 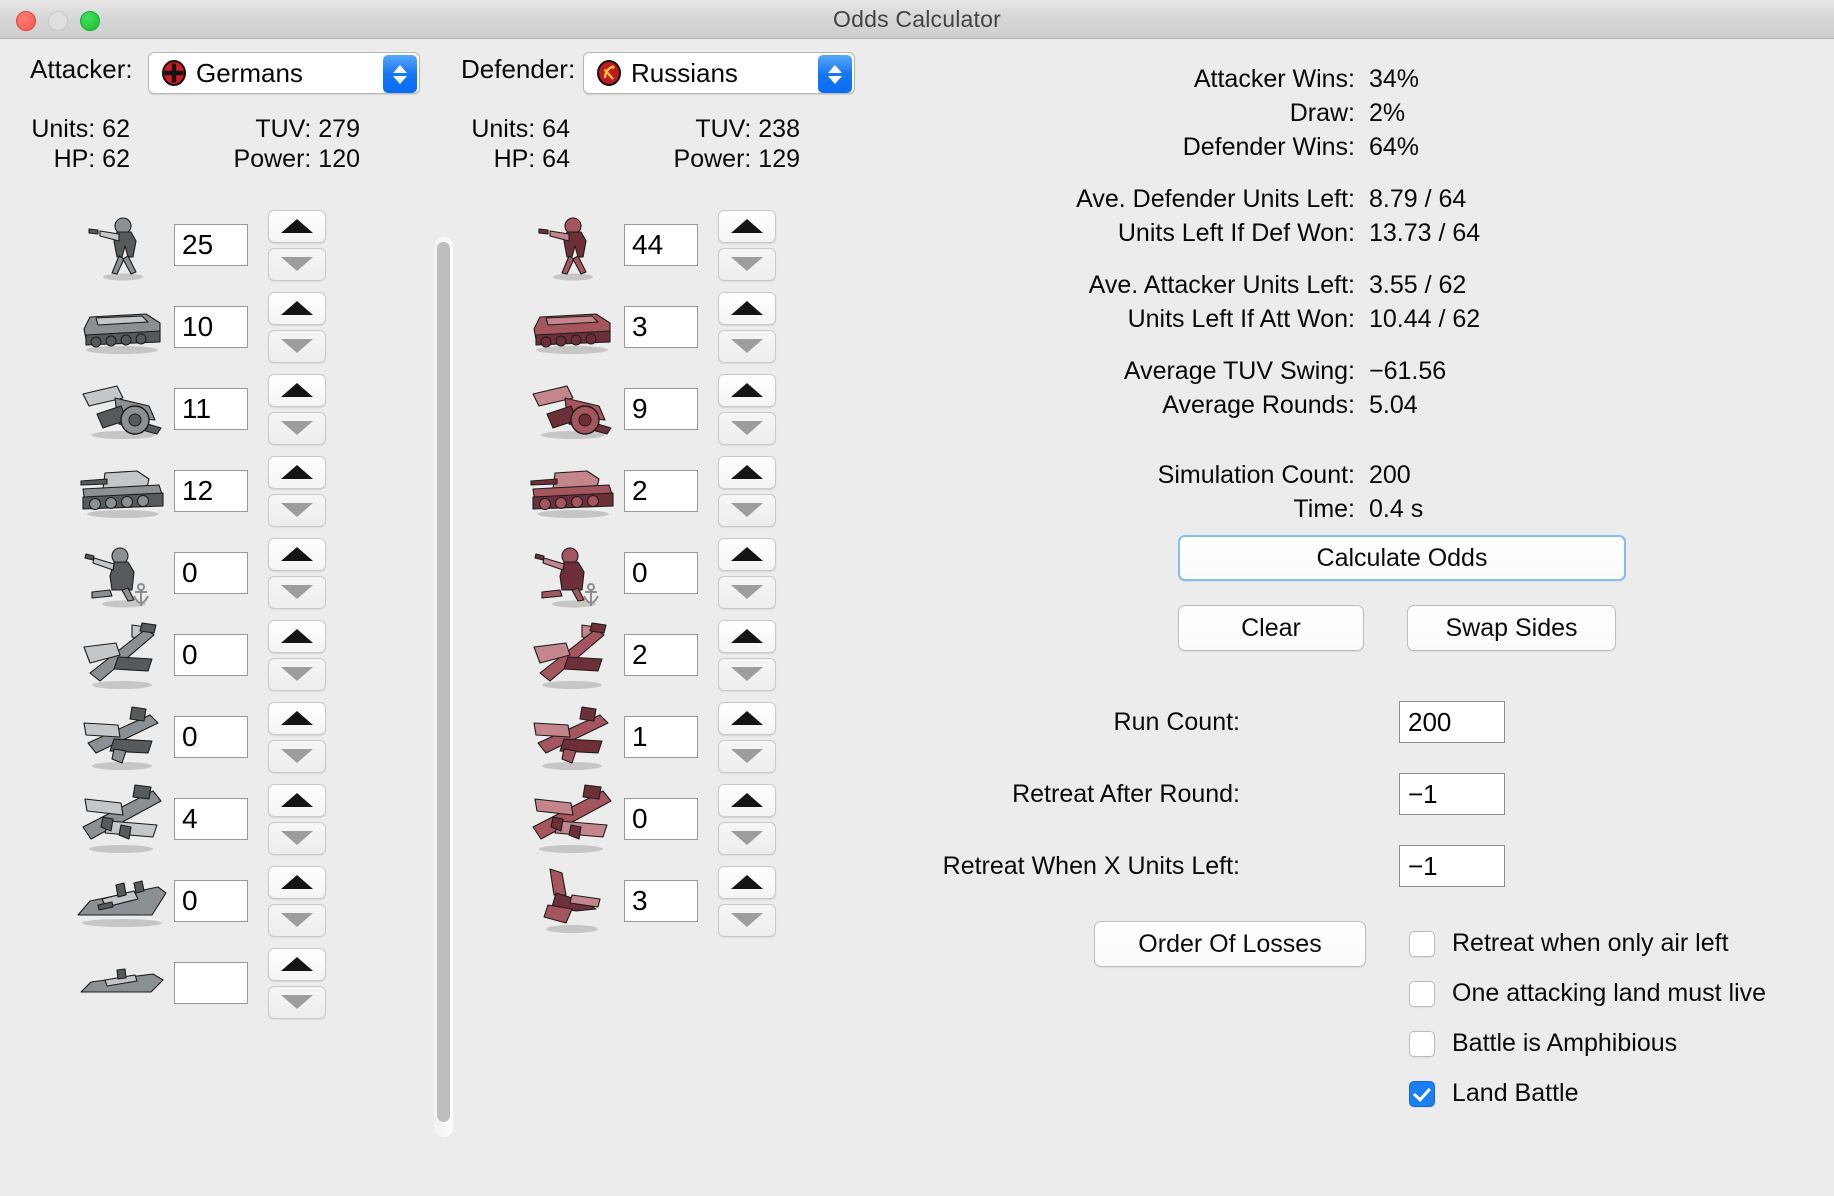 I want to click on triangle-down-icon, so click(x=297, y=838).